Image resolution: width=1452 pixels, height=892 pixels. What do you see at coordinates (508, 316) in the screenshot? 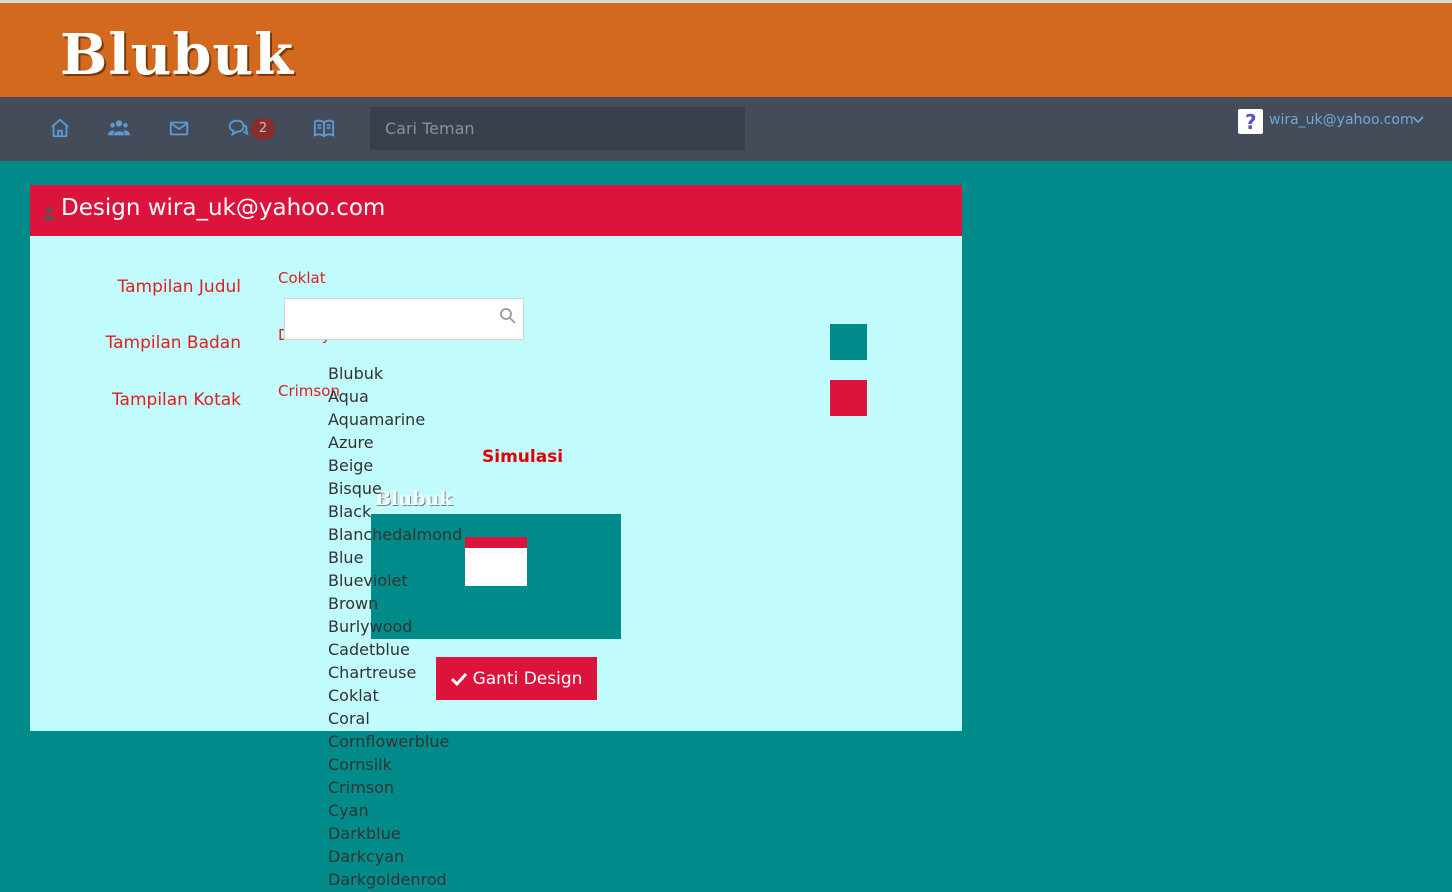
I see `search-icon` at bounding box center [508, 316].